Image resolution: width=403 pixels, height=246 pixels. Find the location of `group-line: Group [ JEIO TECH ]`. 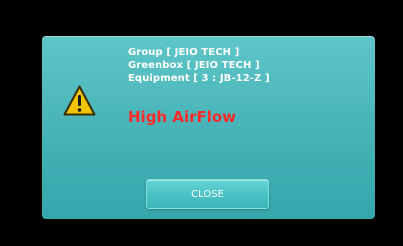

group-line: Group [ JEIO TECH ] is located at coordinates (184, 52).